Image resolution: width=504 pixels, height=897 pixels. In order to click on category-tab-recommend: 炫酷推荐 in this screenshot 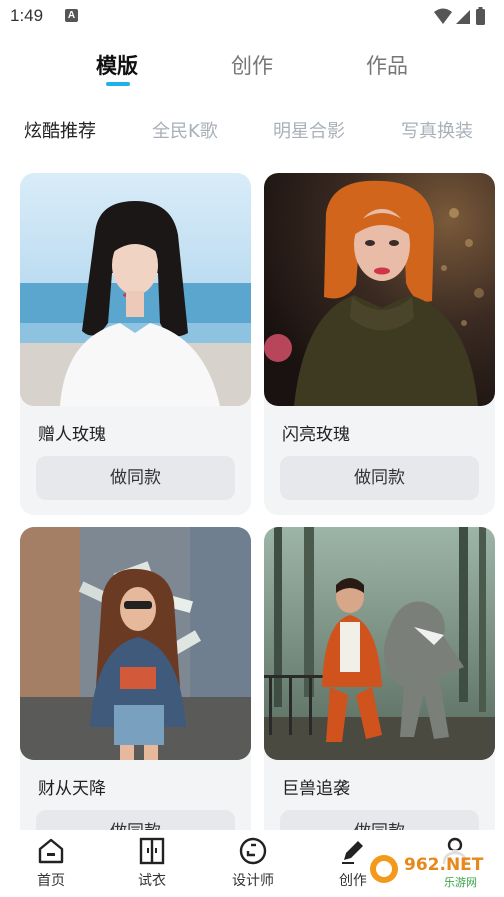, I will do `click(60, 130)`.